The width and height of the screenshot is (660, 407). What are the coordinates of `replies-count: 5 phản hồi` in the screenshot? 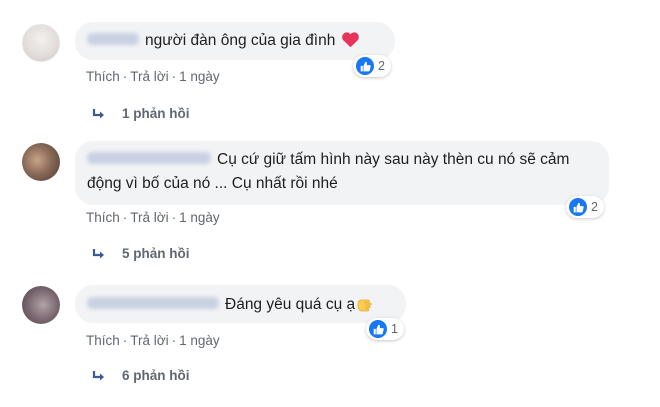 It's located at (156, 253).